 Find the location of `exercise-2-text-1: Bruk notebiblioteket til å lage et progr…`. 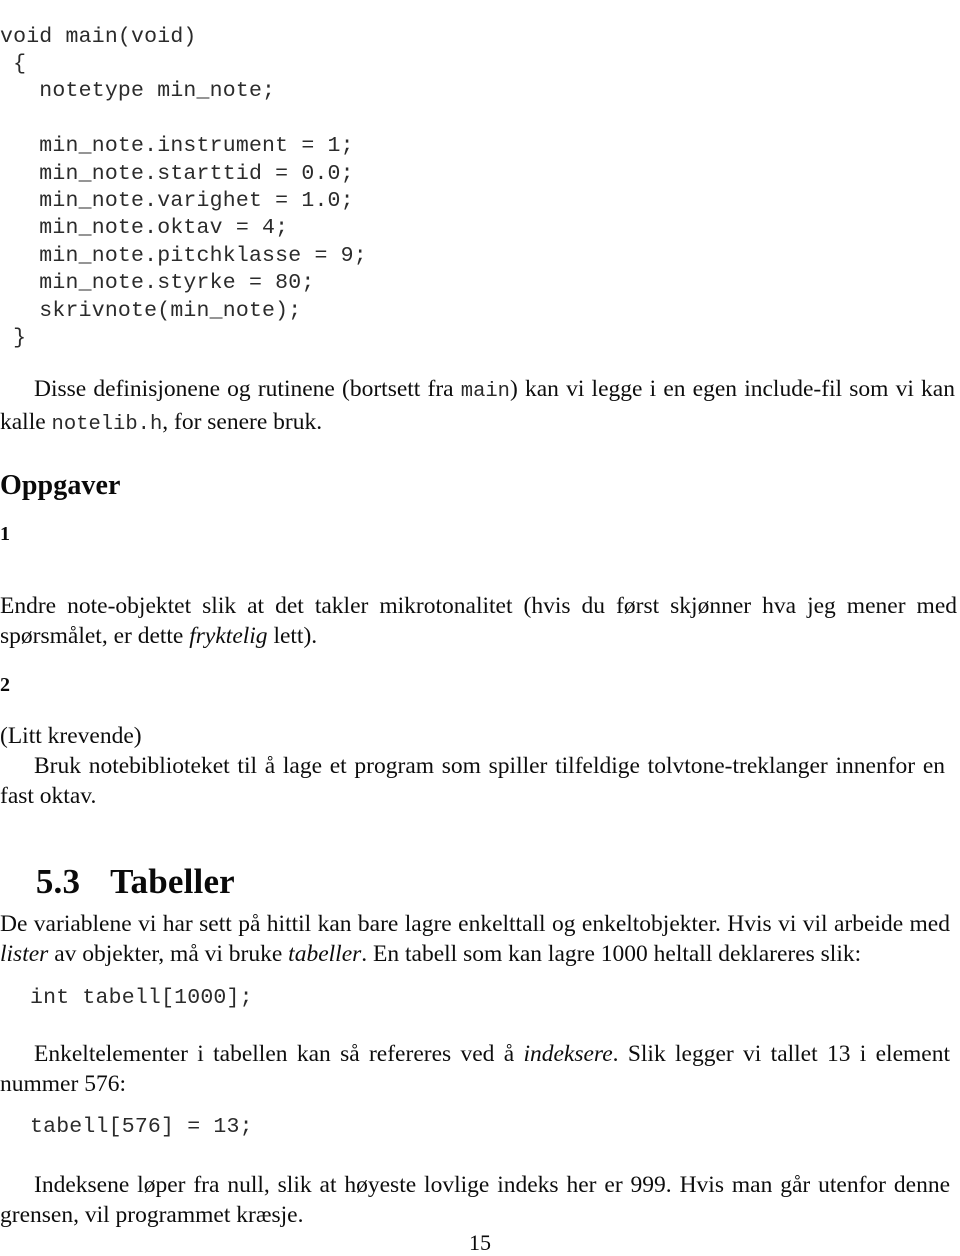

exercise-2-text-1: Bruk notebiblioteket til å lage et progr… is located at coordinates (472, 780).